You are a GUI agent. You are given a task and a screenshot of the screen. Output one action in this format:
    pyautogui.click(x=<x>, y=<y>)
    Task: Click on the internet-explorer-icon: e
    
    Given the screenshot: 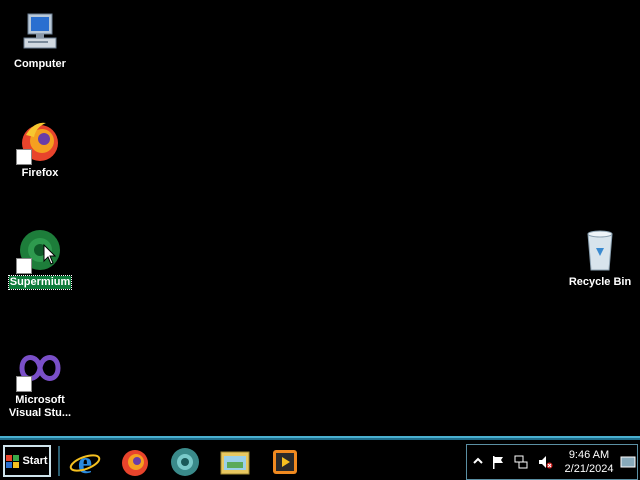 What is the action you would take?
    pyautogui.click(x=85, y=462)
    